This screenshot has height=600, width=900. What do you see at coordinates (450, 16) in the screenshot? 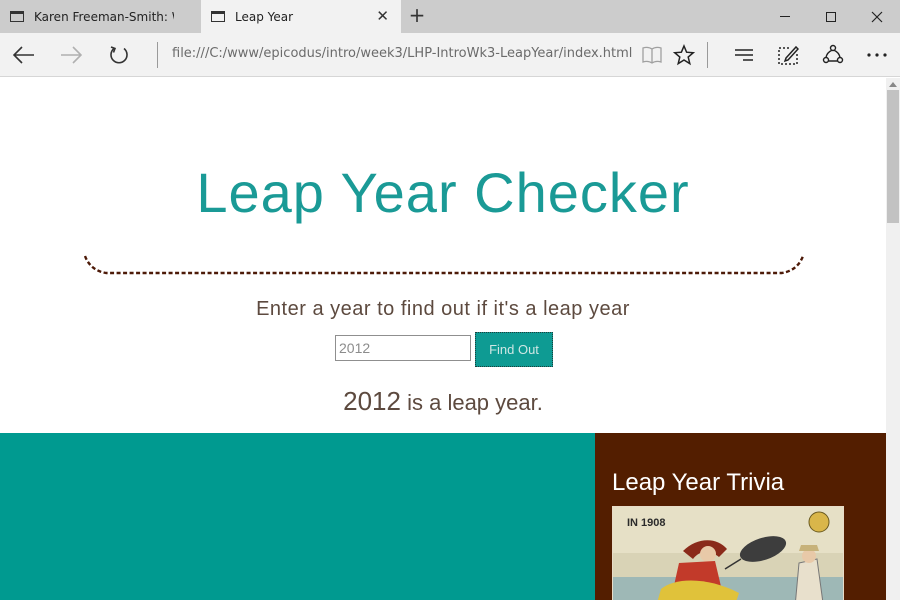
I see `tab-strip: Karen Freeman-Smith: Web Leap Year ✕ +` at bounding box center [450, 16].